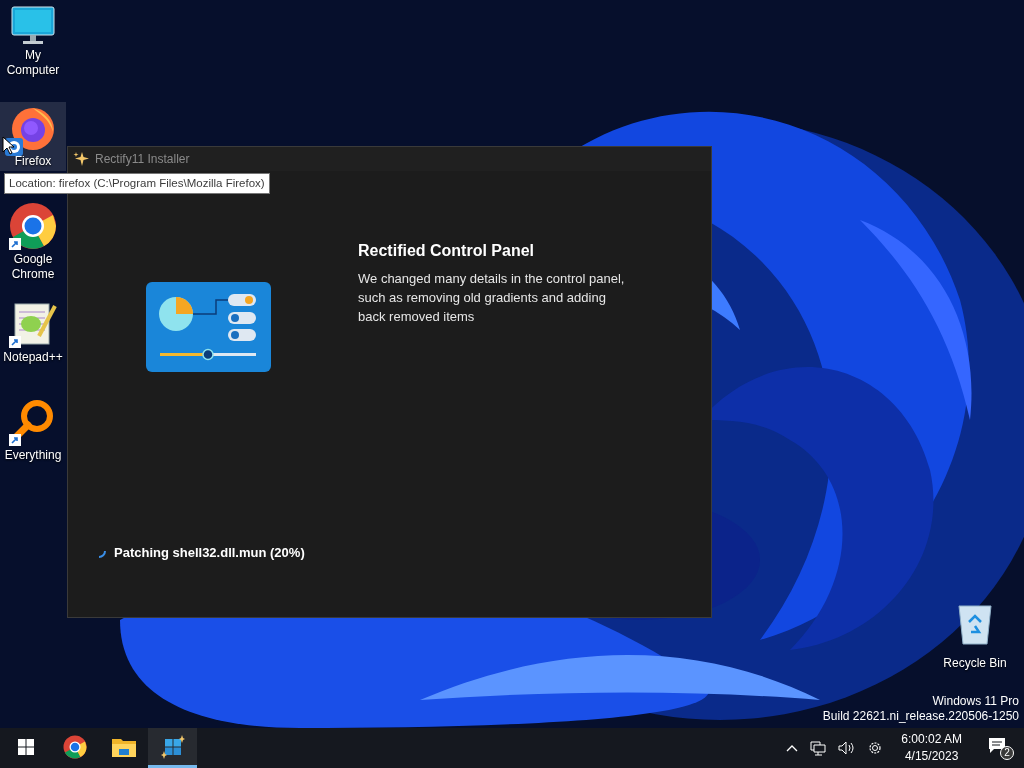 The image size is (1024, 768). I want to click on desktop-icon-label: Recycle Bin, so click(975, 663).